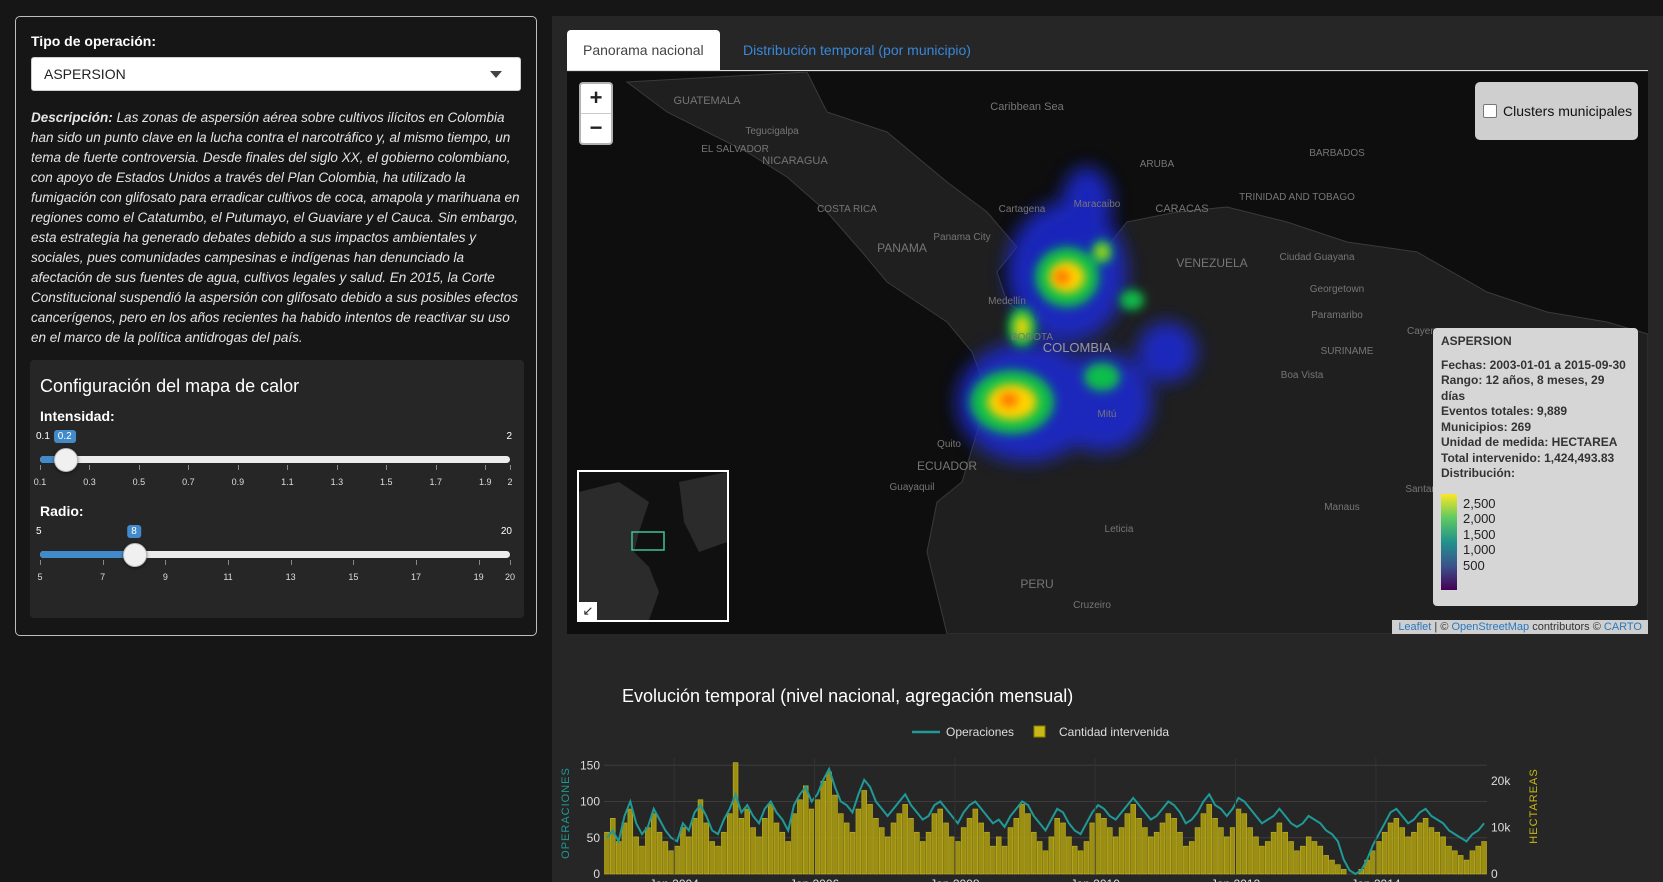  I want to click on y-left-tick-label: 150, so click(590, 765).